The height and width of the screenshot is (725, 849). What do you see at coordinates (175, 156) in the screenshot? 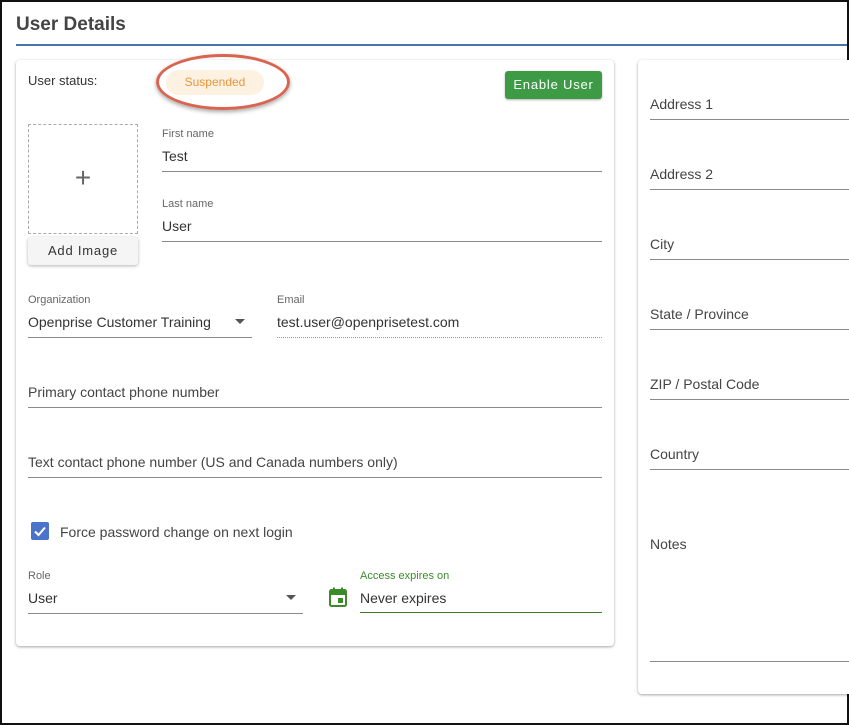
I see `first-name-input: Test` at bounding box center [175, 156].